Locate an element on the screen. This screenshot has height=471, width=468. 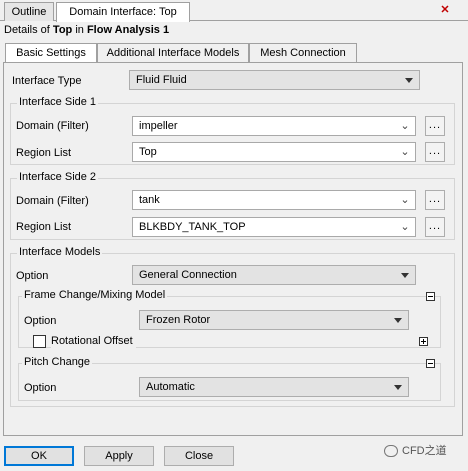
side1-region-label: Region List is located at coordinates (44, 153).